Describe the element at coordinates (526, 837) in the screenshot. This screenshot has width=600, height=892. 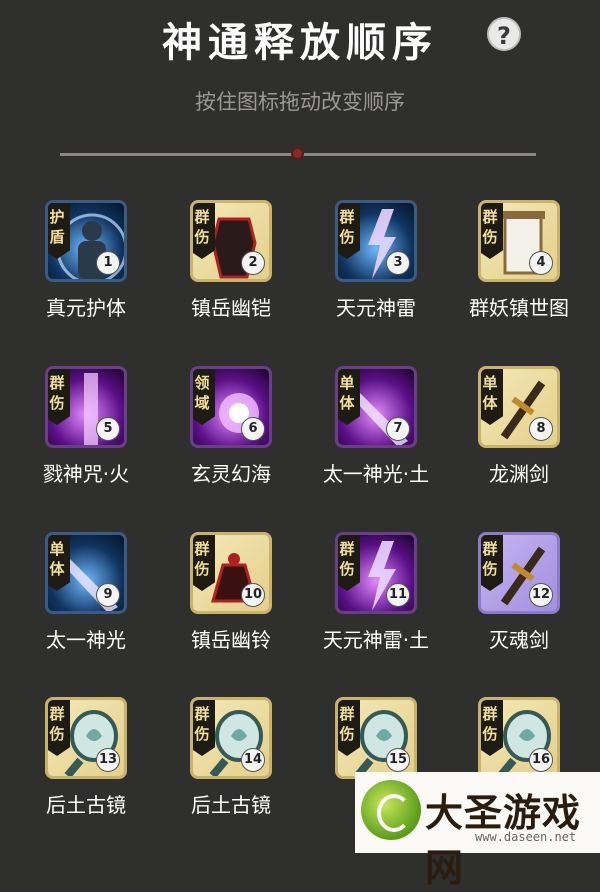
I see `watermark-url: www.daseen.net` at that location.